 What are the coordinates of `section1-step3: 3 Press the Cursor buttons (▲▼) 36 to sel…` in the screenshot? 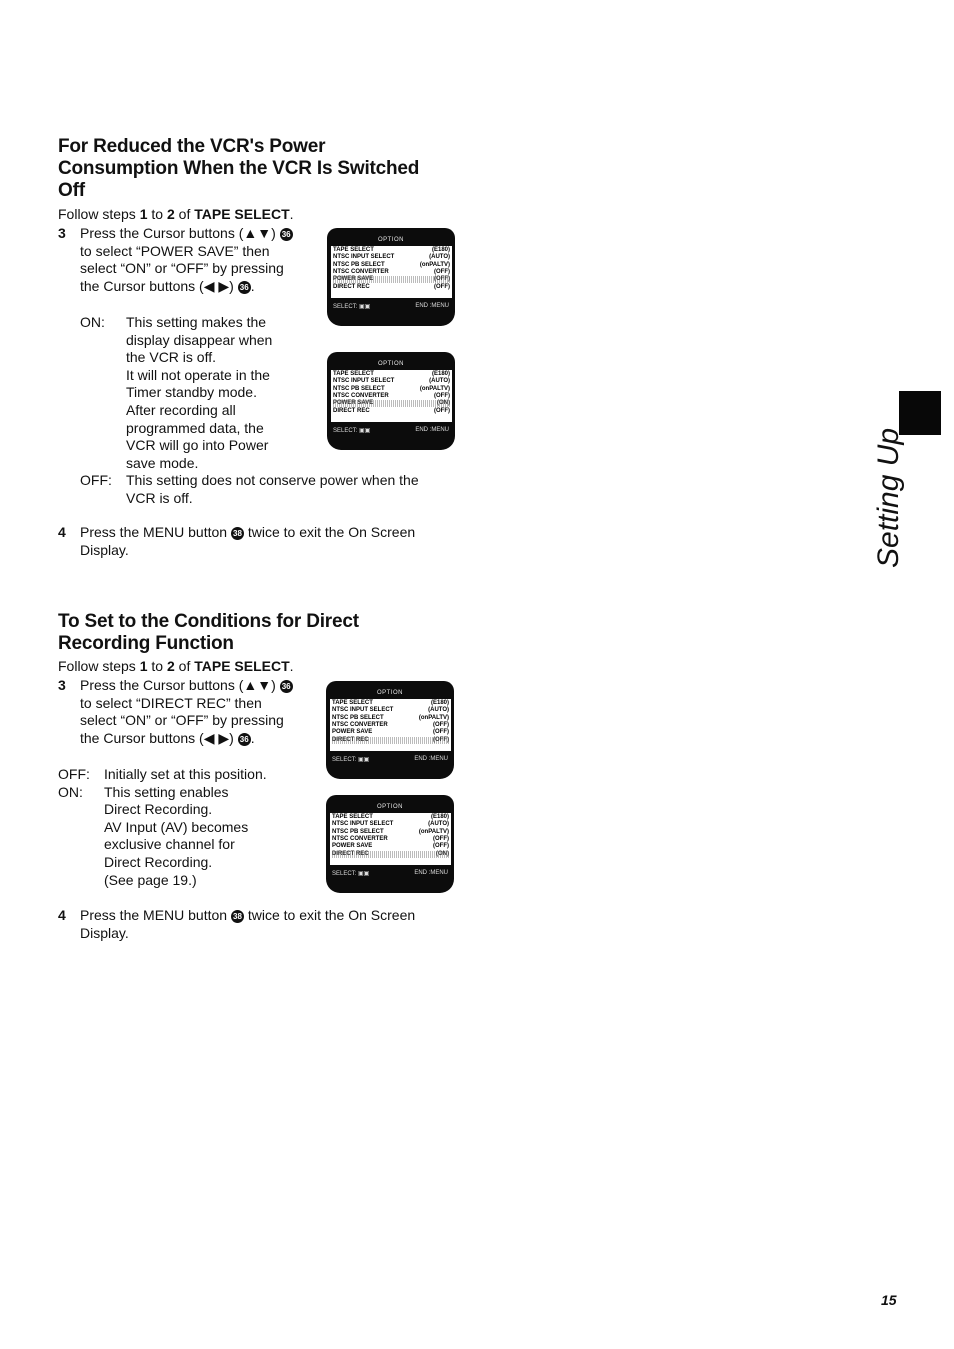 It's located at (183, 260).